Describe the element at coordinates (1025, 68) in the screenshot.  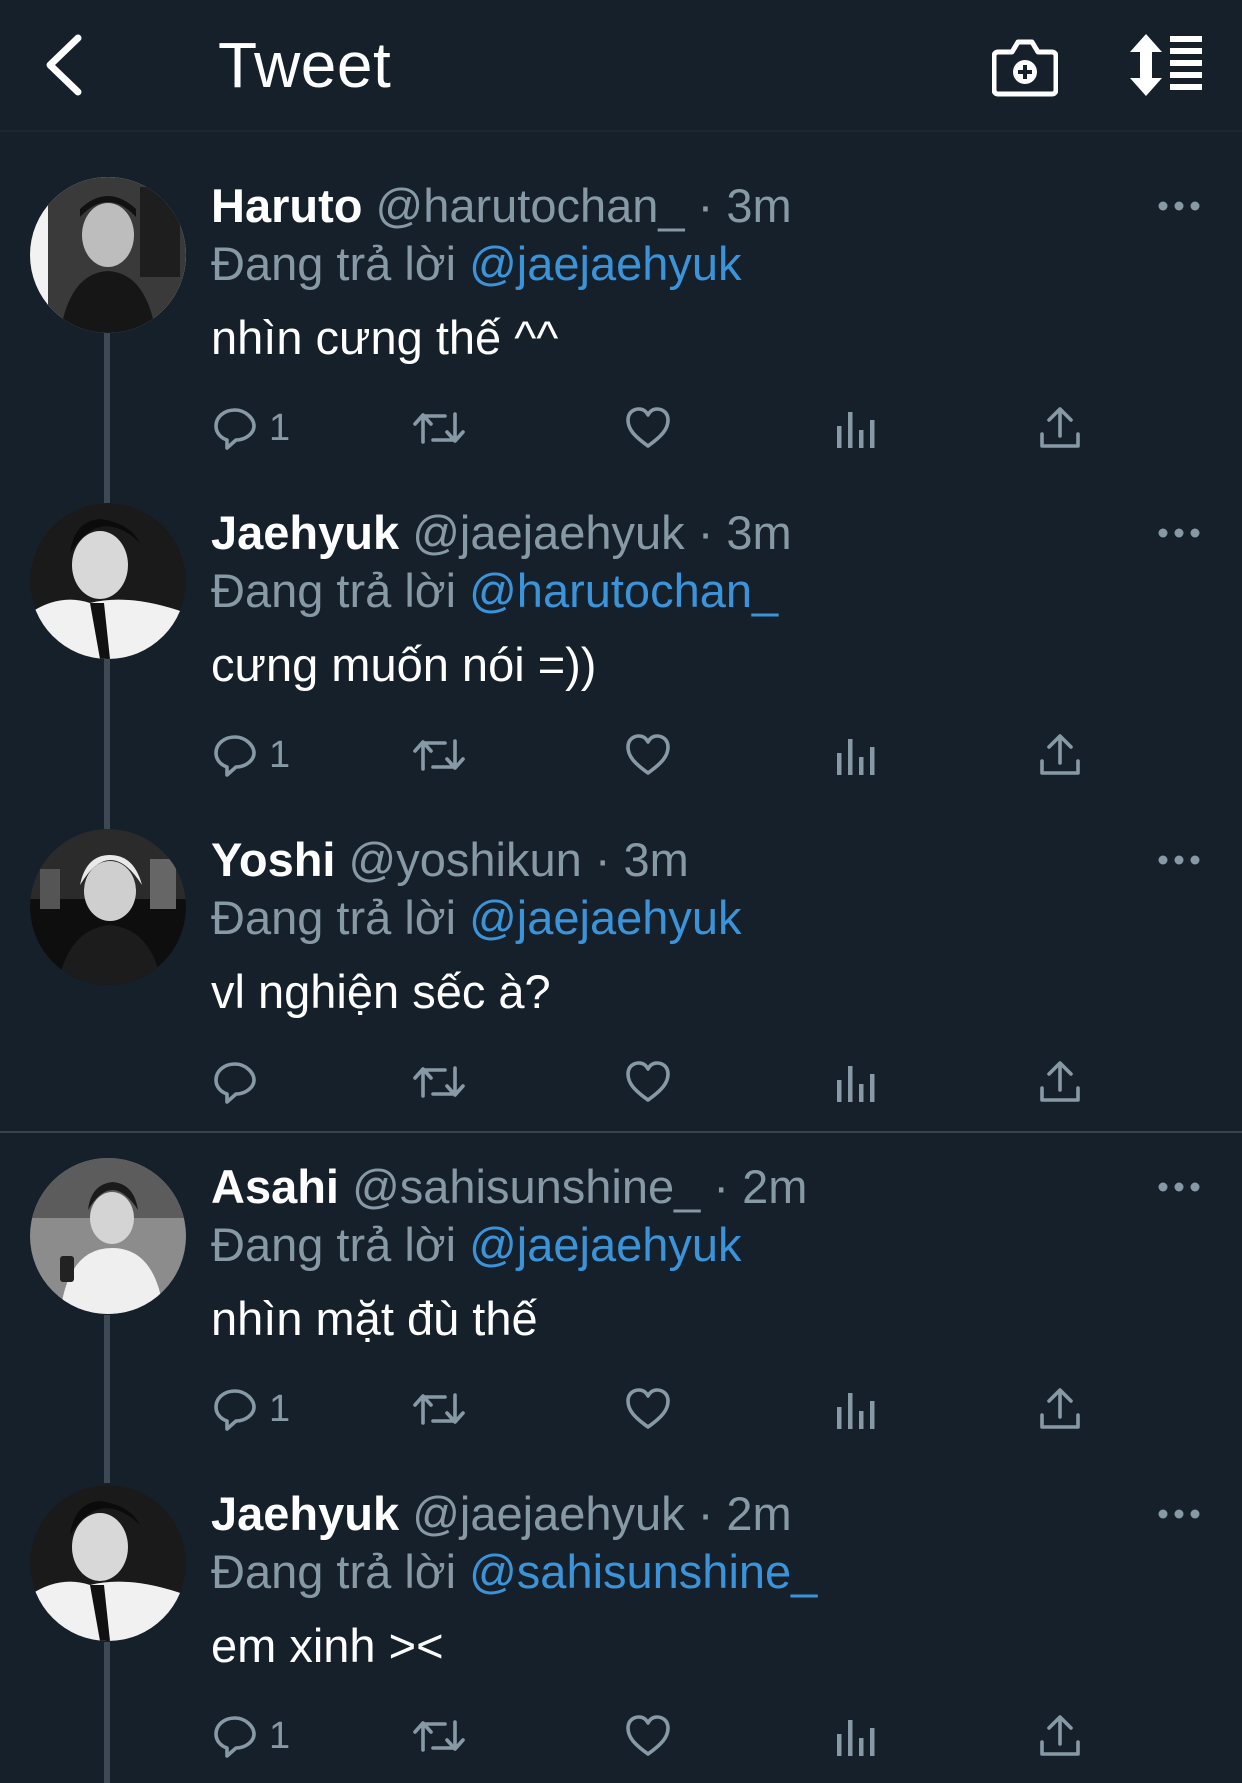
I see `camera-plus-icon` at that location.